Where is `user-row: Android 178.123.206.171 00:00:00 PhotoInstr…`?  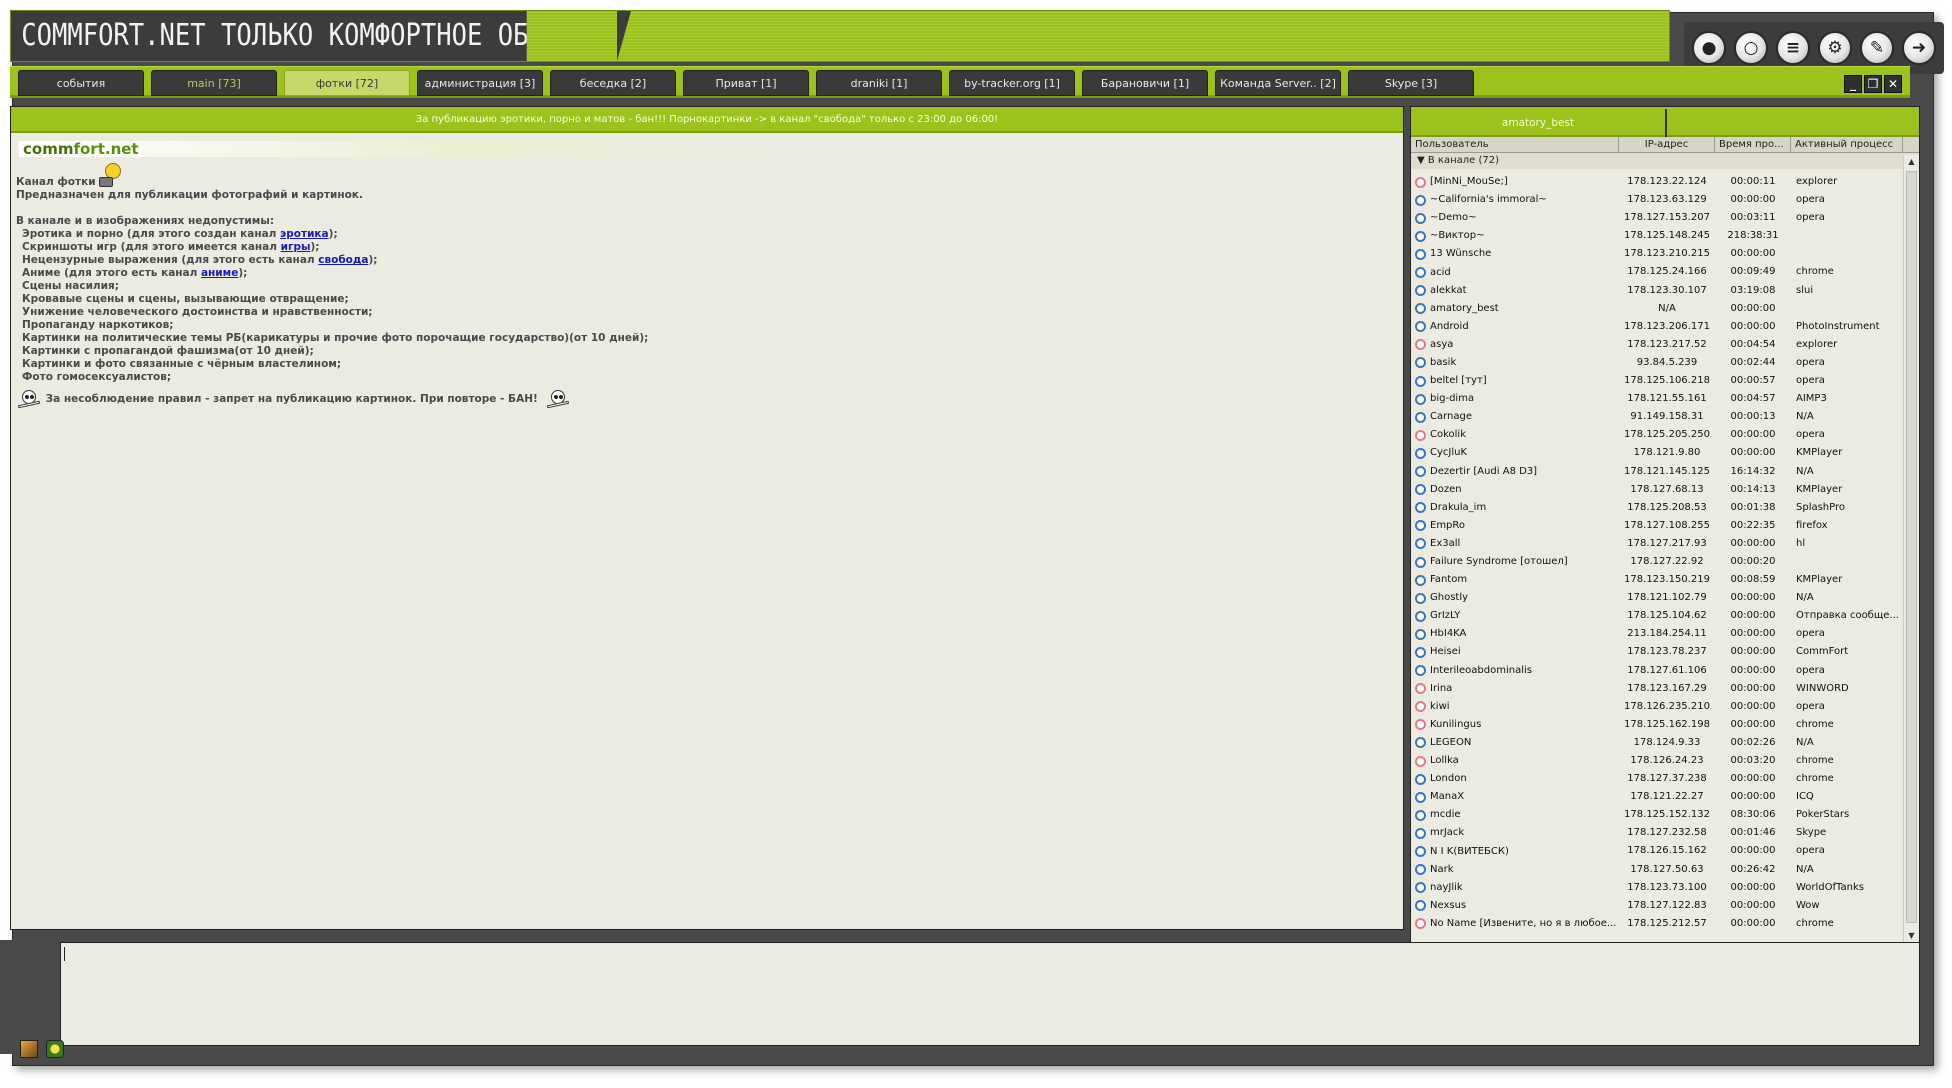
user-row: Android 178.123.206.171 00:00:00 PhotoInstr… is located at coordinates (1657, 327).